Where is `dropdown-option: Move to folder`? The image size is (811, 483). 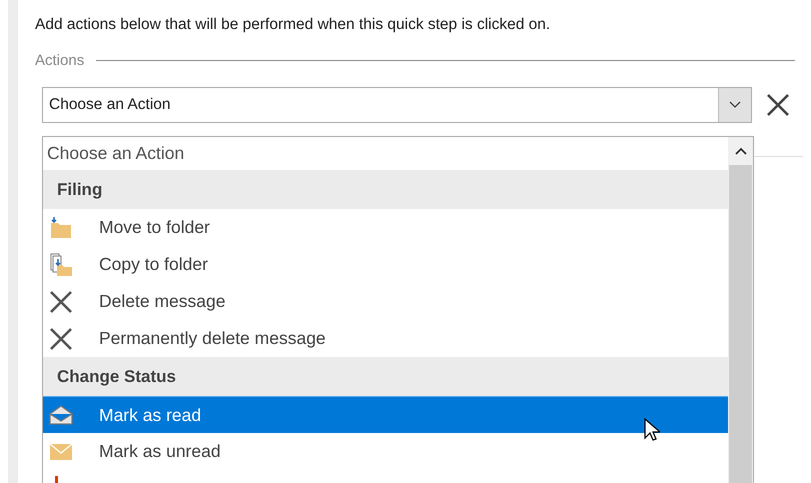
dropdown-option: Move to folder is located at coordinates (154, 227).